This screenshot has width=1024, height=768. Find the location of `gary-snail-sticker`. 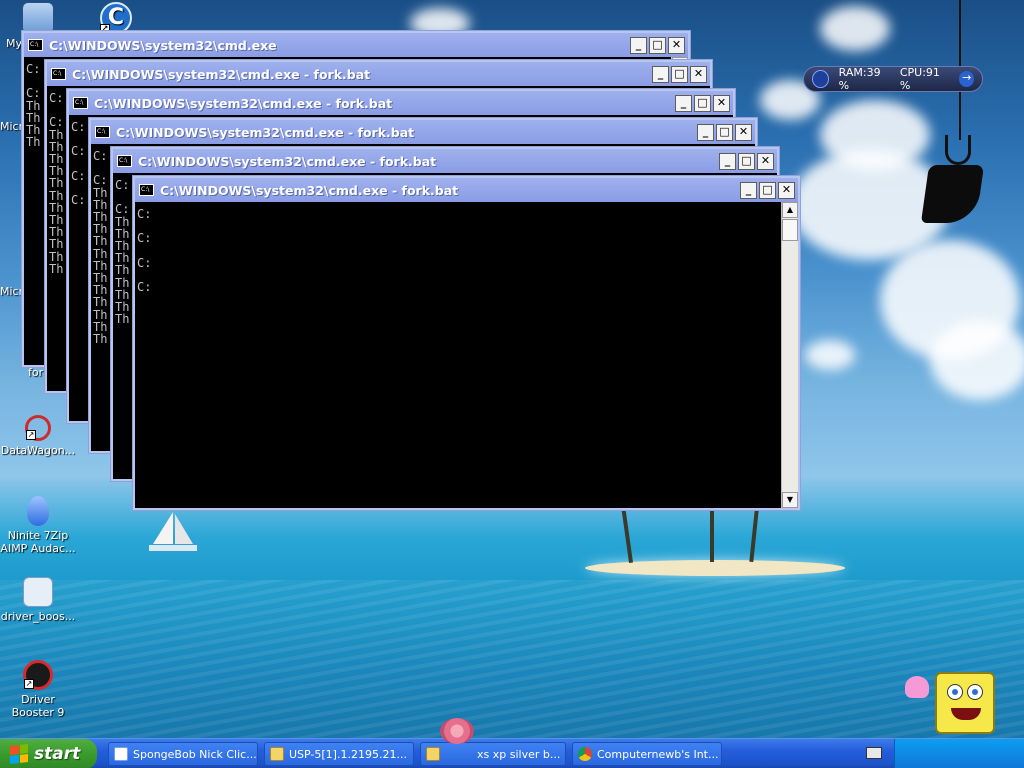

gary-snail-sticker is located at coordinates (457, 731).